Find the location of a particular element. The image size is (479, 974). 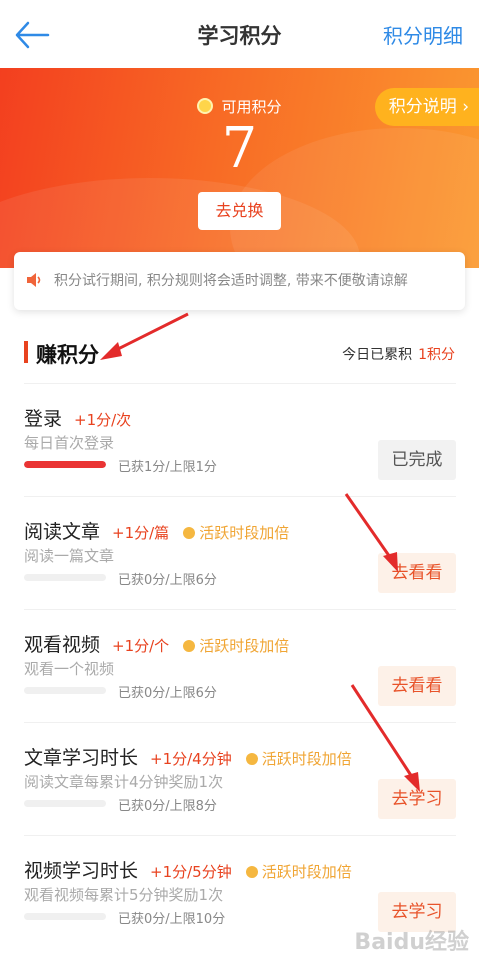

task-description: 阅读文章每累计4分钟奖励1次 is located at coordinates (124, 782).